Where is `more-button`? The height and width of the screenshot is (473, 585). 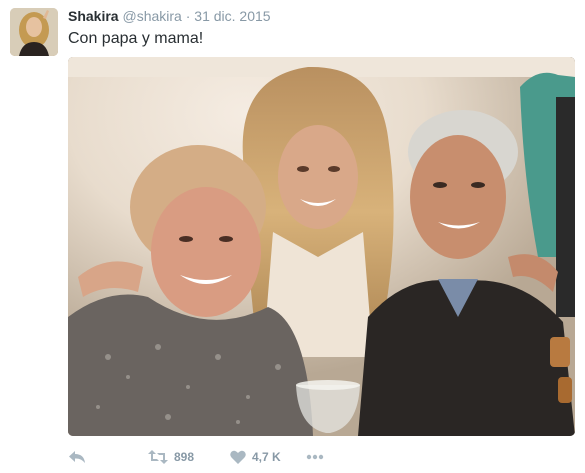 more-button is located at coordinates (315, 457).